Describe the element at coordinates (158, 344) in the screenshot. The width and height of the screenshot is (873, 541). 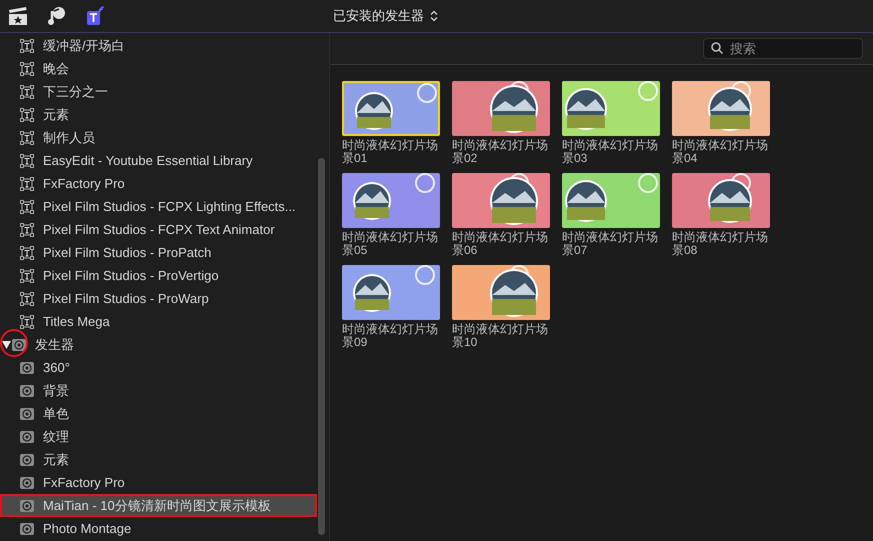
I see `sidebar-item: 发生器` at that location.